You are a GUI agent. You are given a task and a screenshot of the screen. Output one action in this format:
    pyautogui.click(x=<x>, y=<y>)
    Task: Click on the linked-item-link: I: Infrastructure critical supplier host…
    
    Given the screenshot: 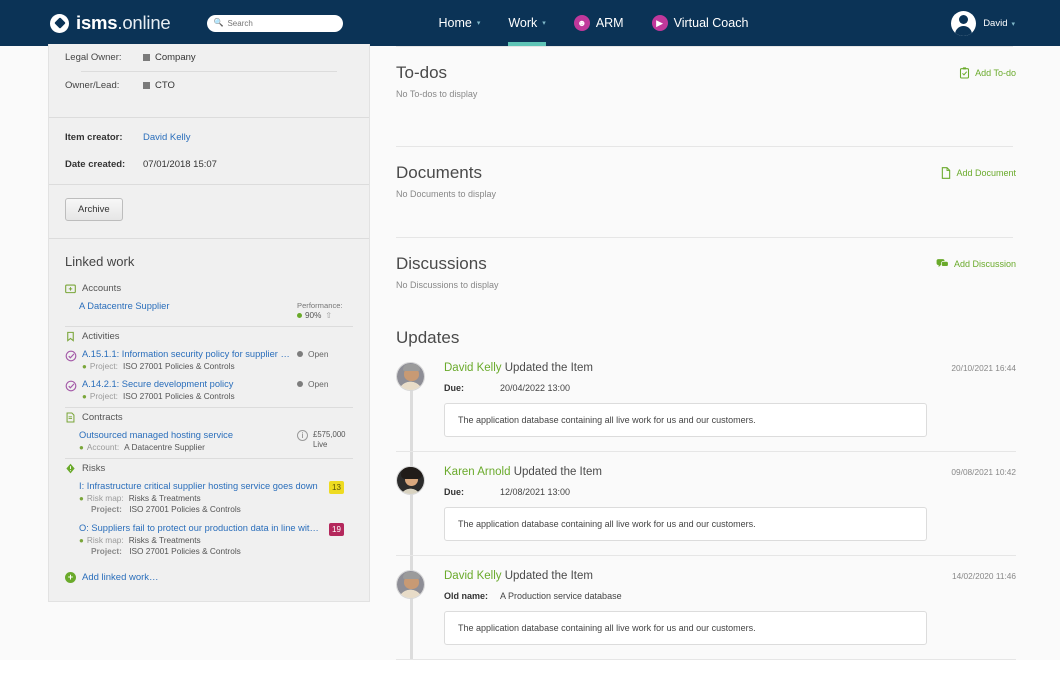 What is the action you would take?
    pyautogui.click(x=201, y=486)
    